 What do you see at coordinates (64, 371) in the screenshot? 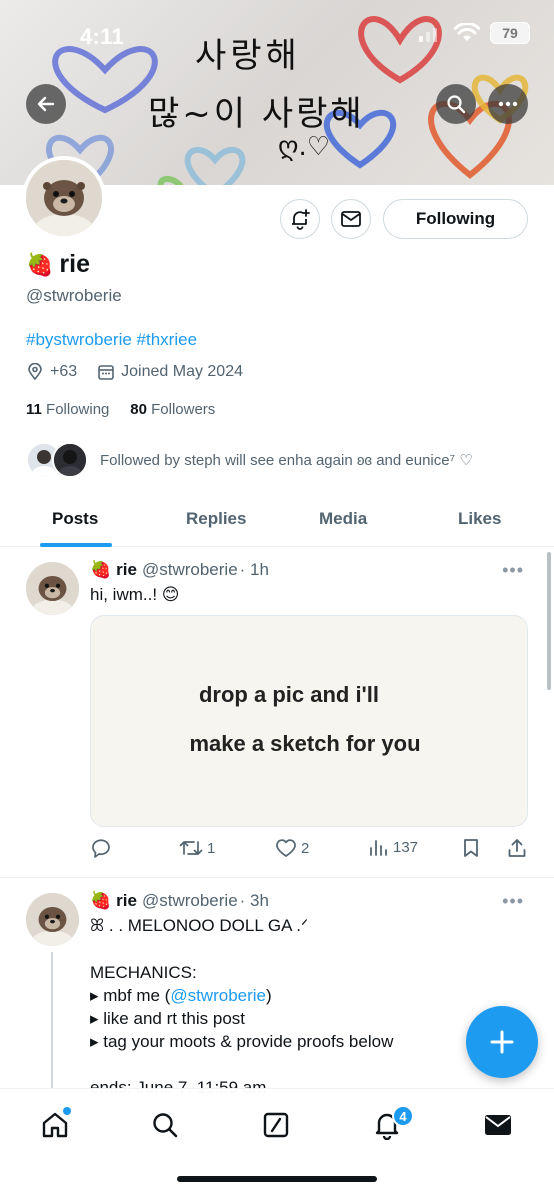
I see `location-text: +63` at bounding box center [64, 371].